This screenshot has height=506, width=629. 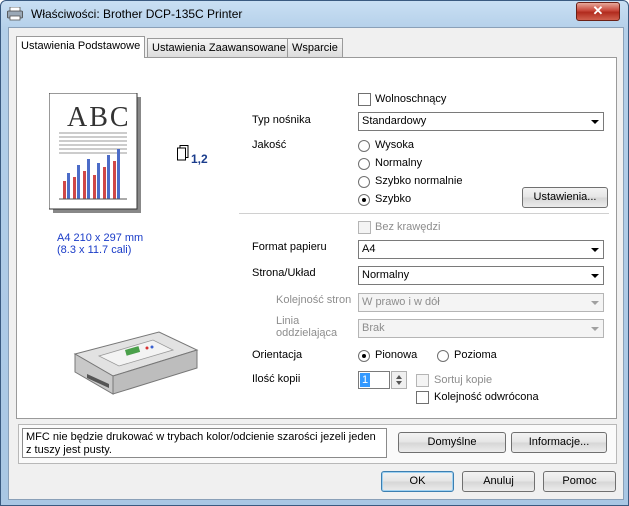 I want to click on collate-label: Sortuj kopie, so click(x=463, y=380).